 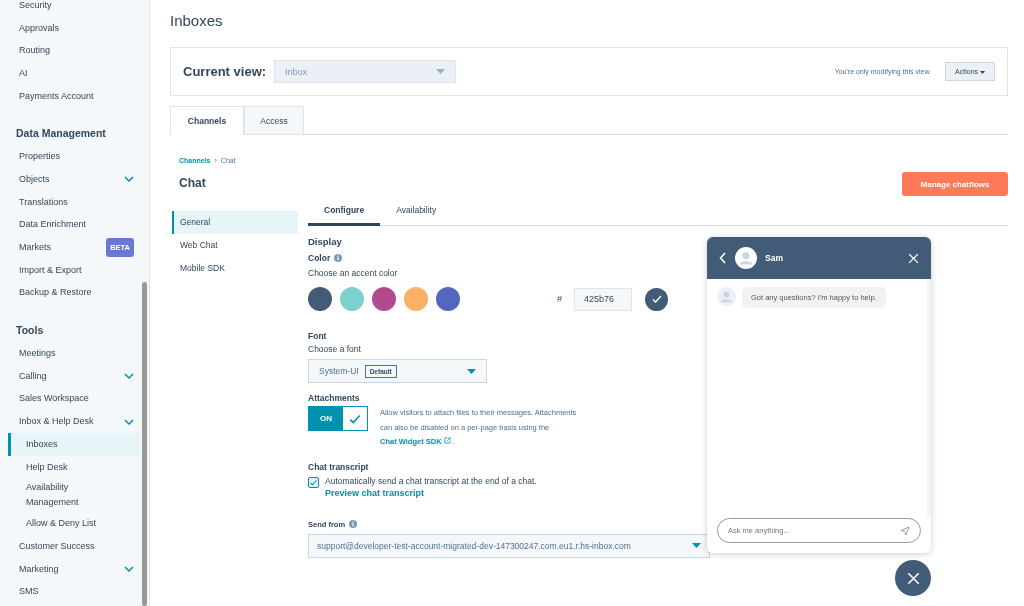 What do you see at coordinates (723, 258) in the screenshot?
I see `back-icon` at bounding box center [723, 258].